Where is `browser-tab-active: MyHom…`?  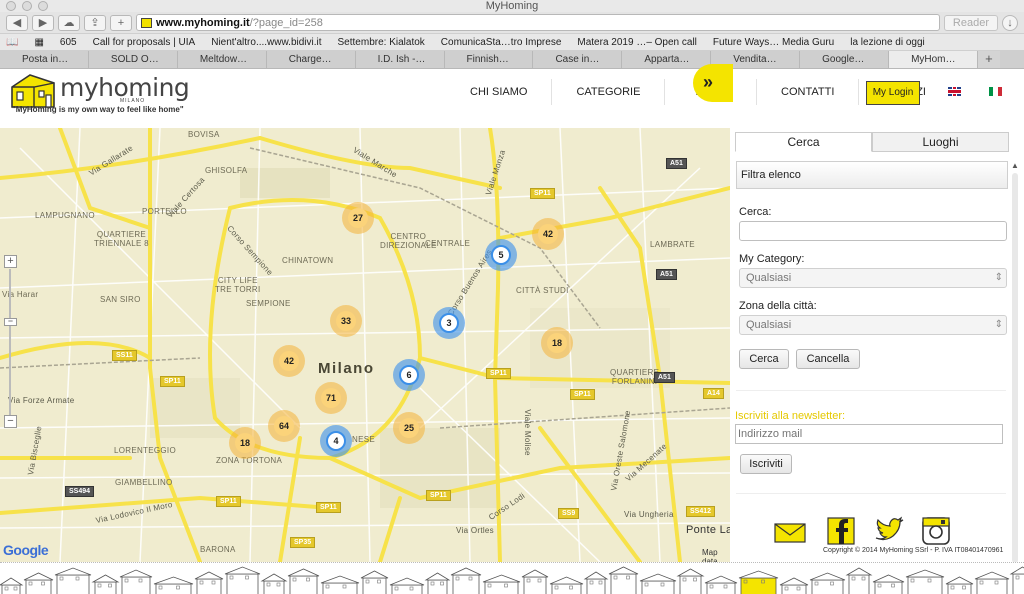 browser-tab-active: MyHom… is located at coordinates (933, 59).